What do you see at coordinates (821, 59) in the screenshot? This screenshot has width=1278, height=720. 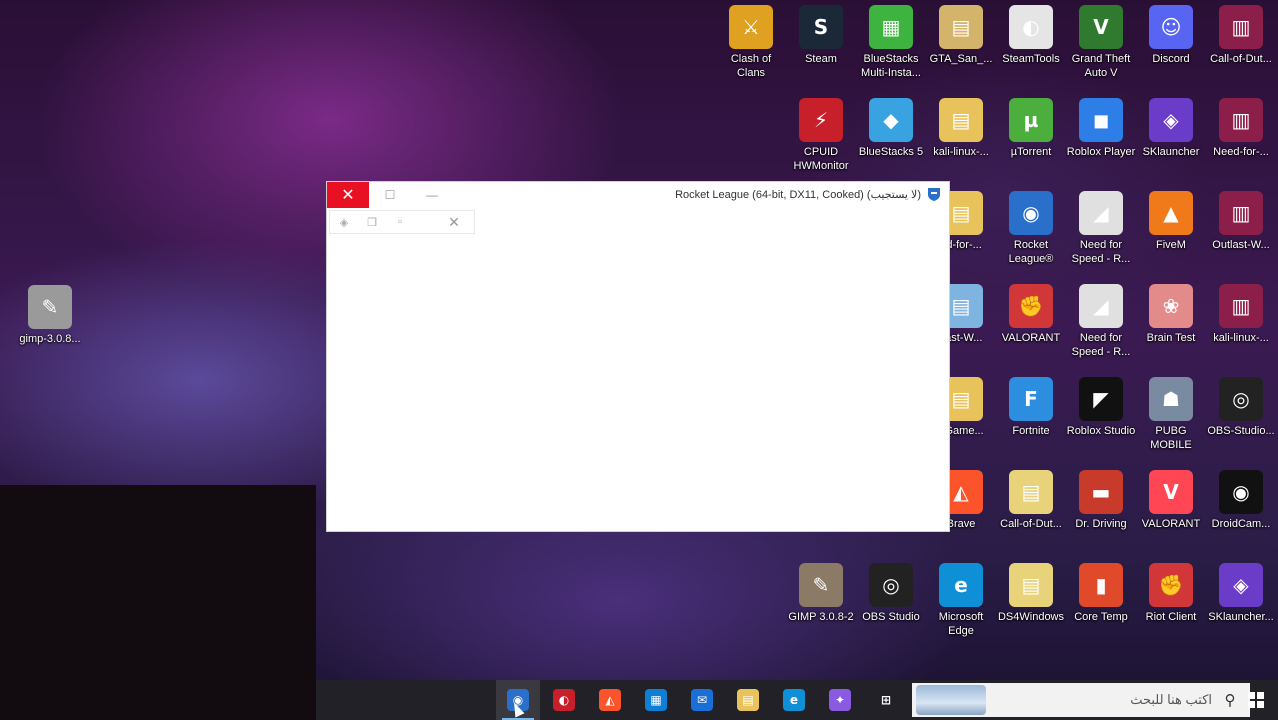 I see `desktop-icon-label: Steam` at bounding box center [821, 59].